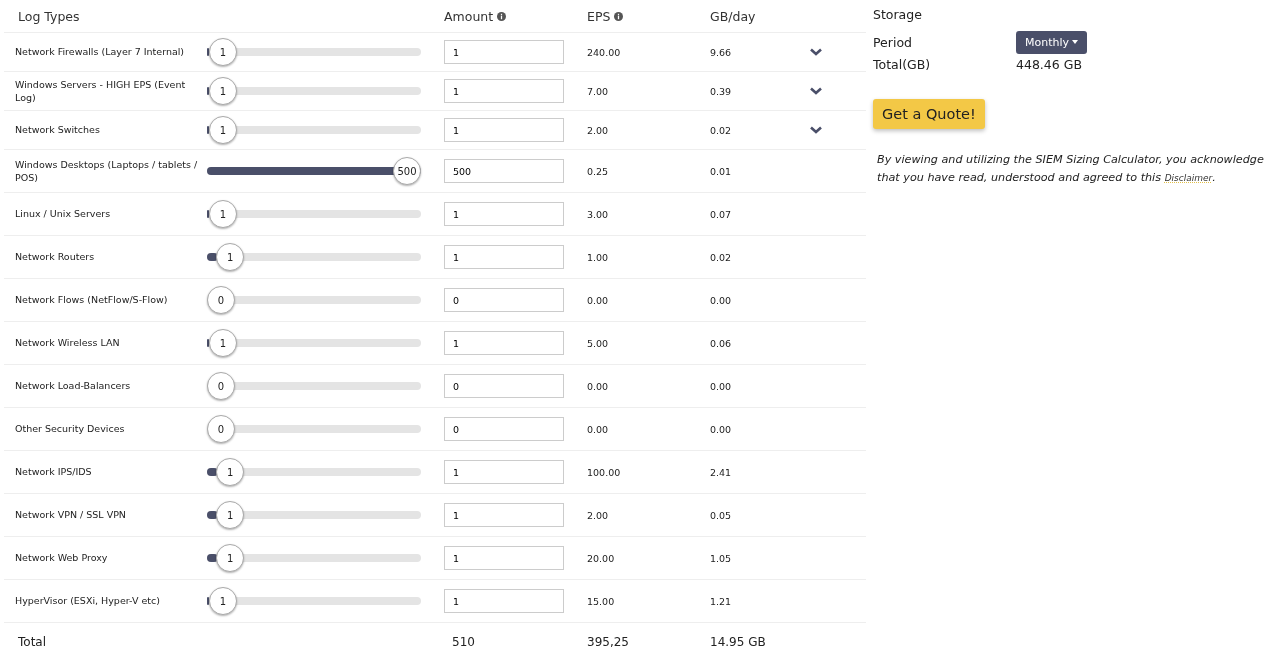 This screenshot has width=1280, height=660. What do you see at coordinates (53, 472) in the screenshot?
I see `log-type-label: Network IPS/IDS` at bounding box center [53, 472].